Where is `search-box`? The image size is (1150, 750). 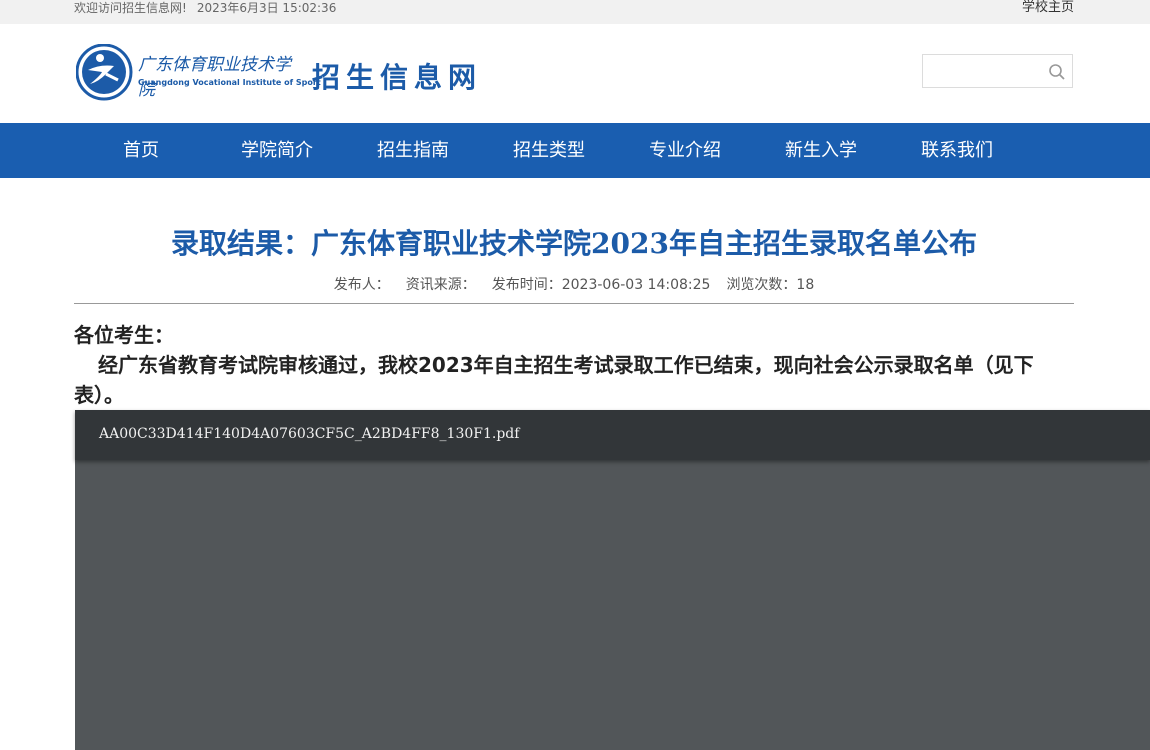 search-box is located at coordinates (997, 71).